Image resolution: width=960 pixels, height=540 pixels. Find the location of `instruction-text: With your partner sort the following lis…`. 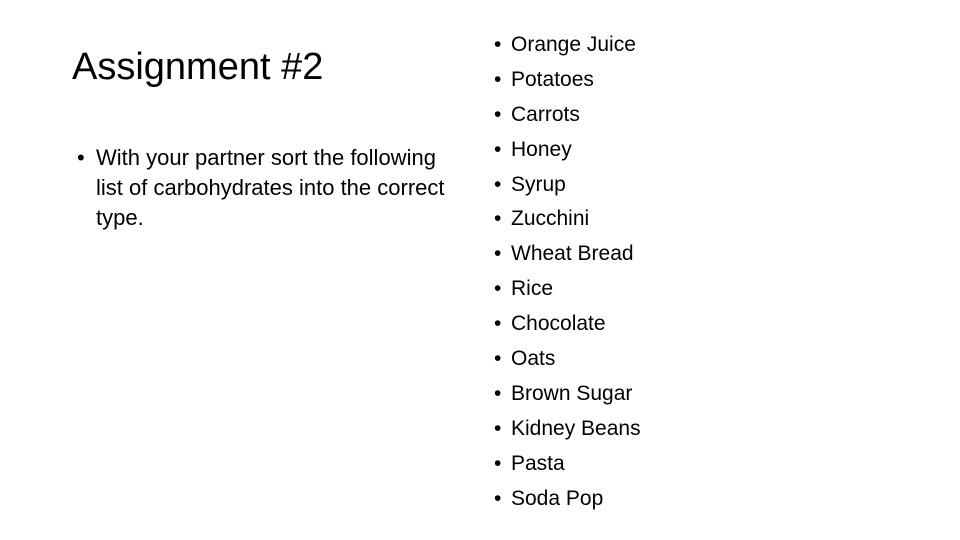

instruction-text: With your partner sort the following lis… is located at coordinates (270, 187).